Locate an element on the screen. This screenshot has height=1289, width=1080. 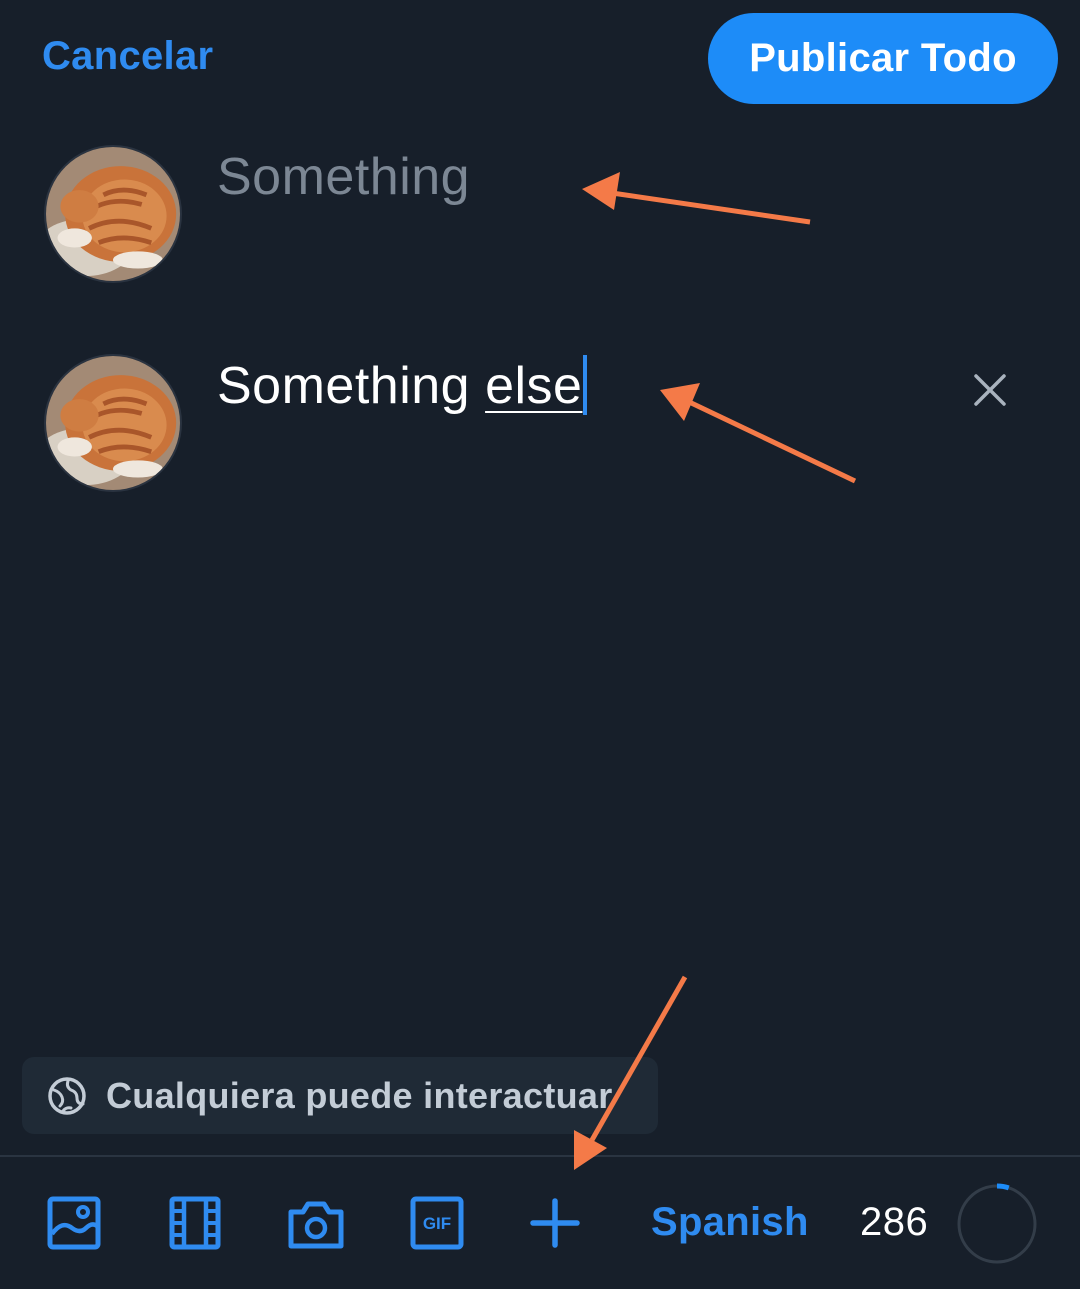
progress-track is located at coordinates (997, 1224).